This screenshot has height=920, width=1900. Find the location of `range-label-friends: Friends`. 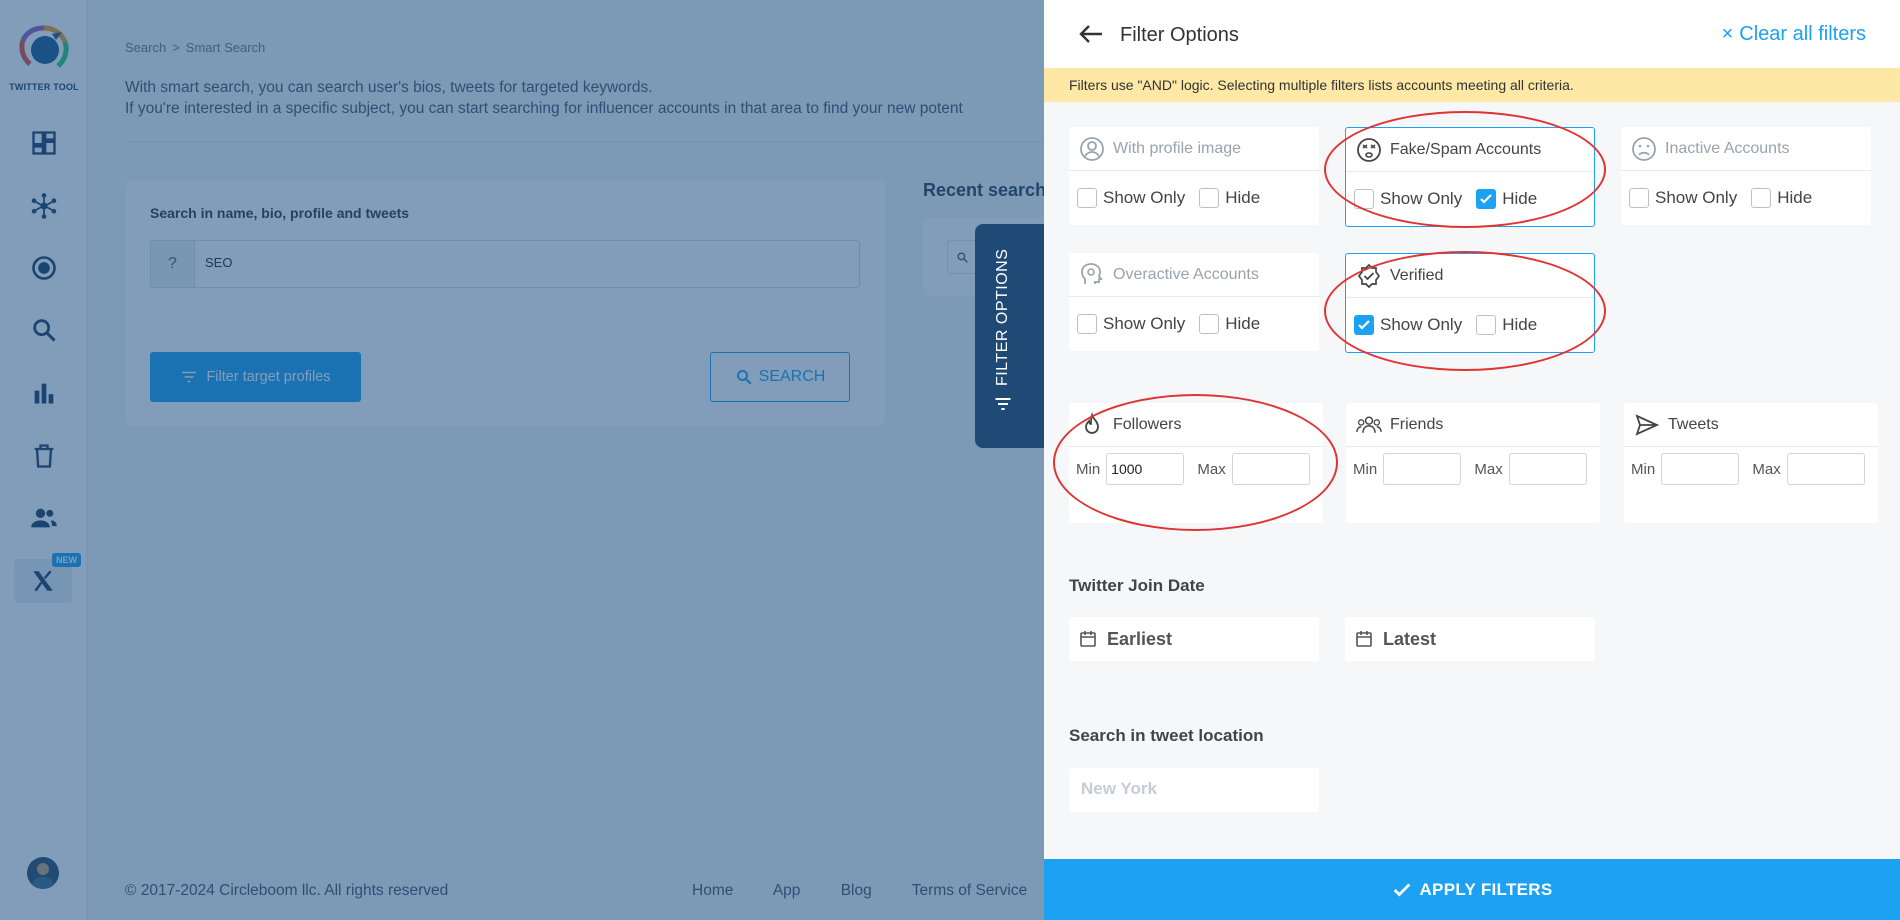

range-label-friends: Friends is located at coordinates (1417, 424).